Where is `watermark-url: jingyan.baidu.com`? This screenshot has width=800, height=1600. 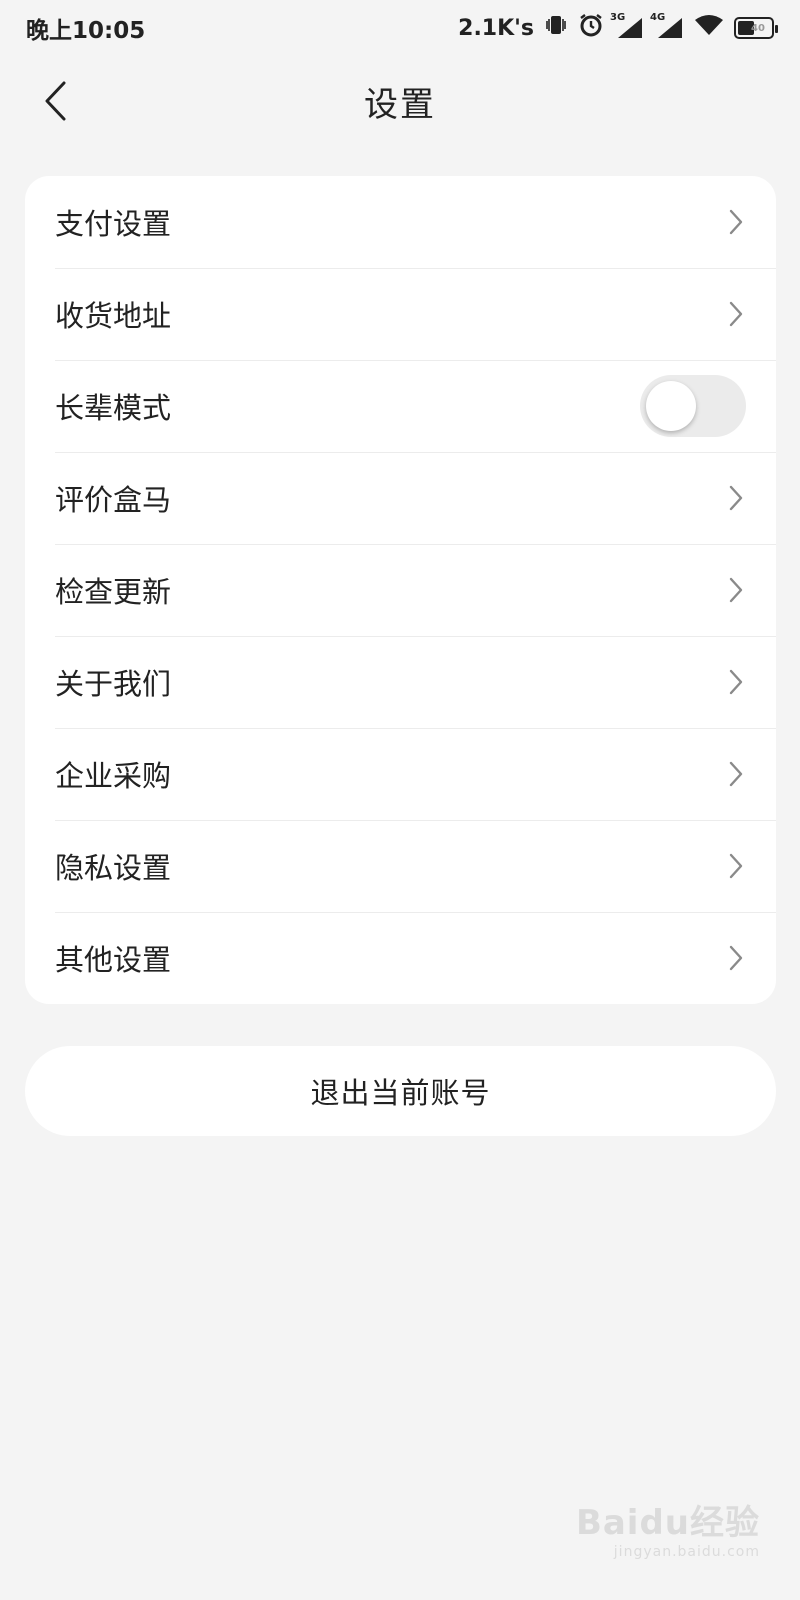
watermark-url: jingyan.baidu.com is located at coordinates (686, 1552).